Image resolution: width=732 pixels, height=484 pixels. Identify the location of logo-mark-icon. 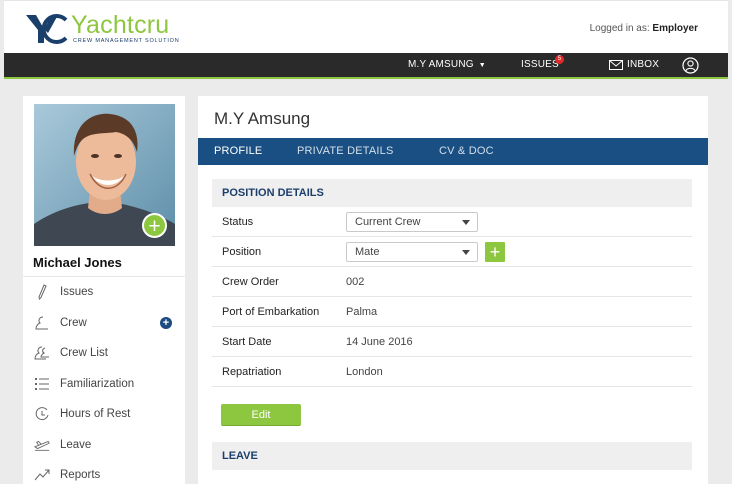
(47, 29).